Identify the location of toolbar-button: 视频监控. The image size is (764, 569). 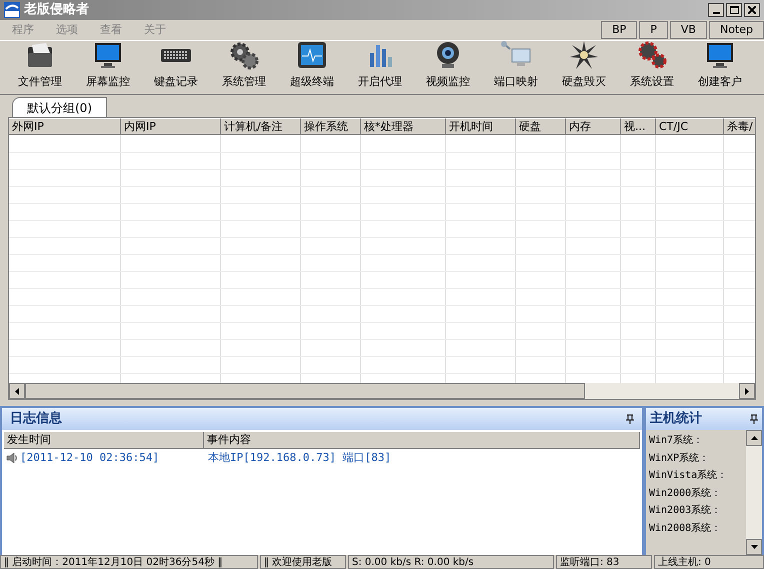
(448, 65).